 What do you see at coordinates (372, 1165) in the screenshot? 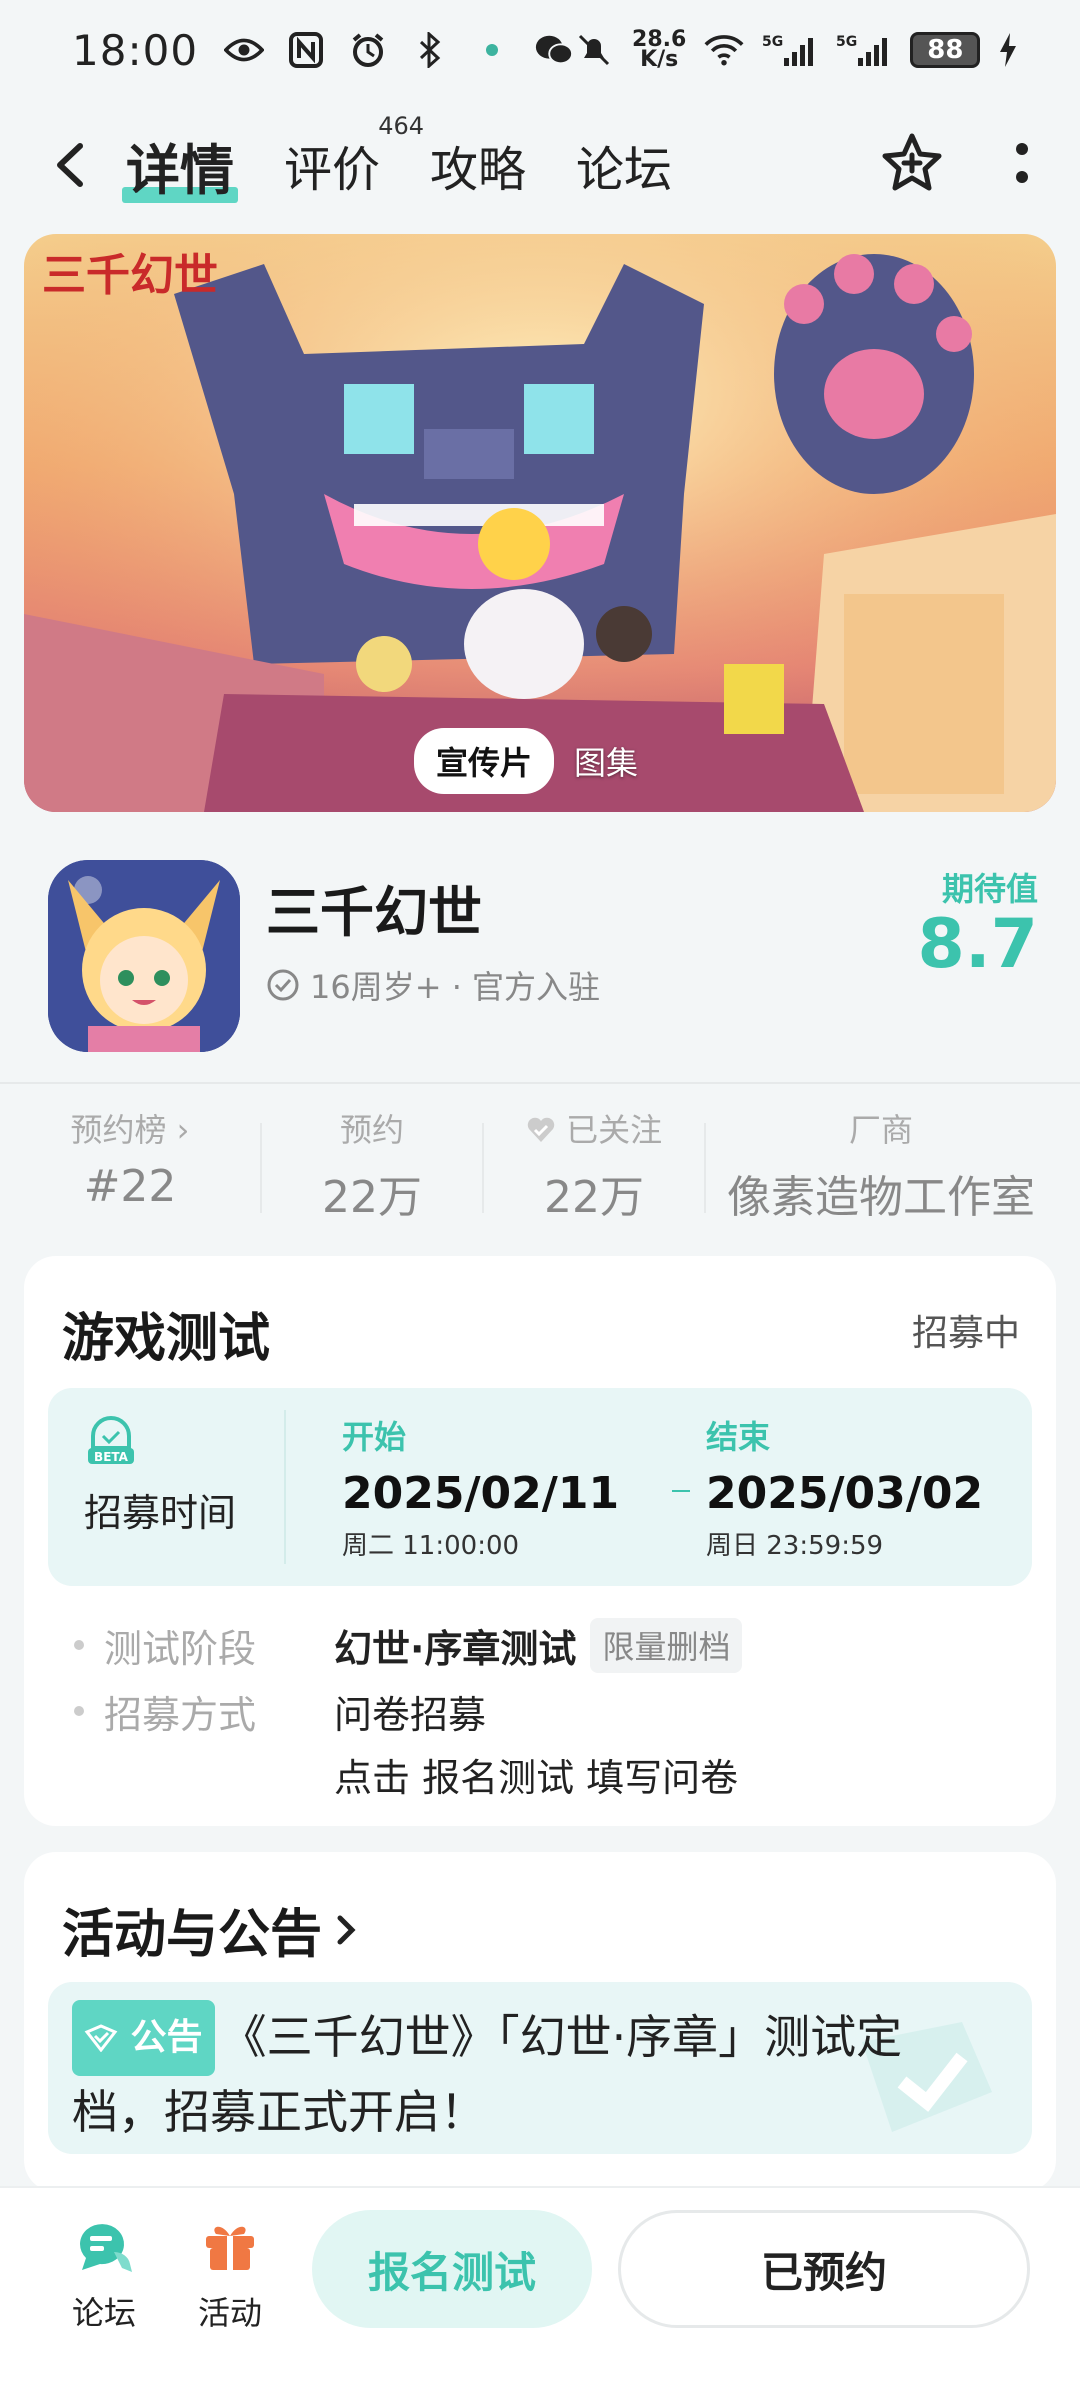
I see `stat-reservations: 预约 22万` at bounding box center [372, 1165].